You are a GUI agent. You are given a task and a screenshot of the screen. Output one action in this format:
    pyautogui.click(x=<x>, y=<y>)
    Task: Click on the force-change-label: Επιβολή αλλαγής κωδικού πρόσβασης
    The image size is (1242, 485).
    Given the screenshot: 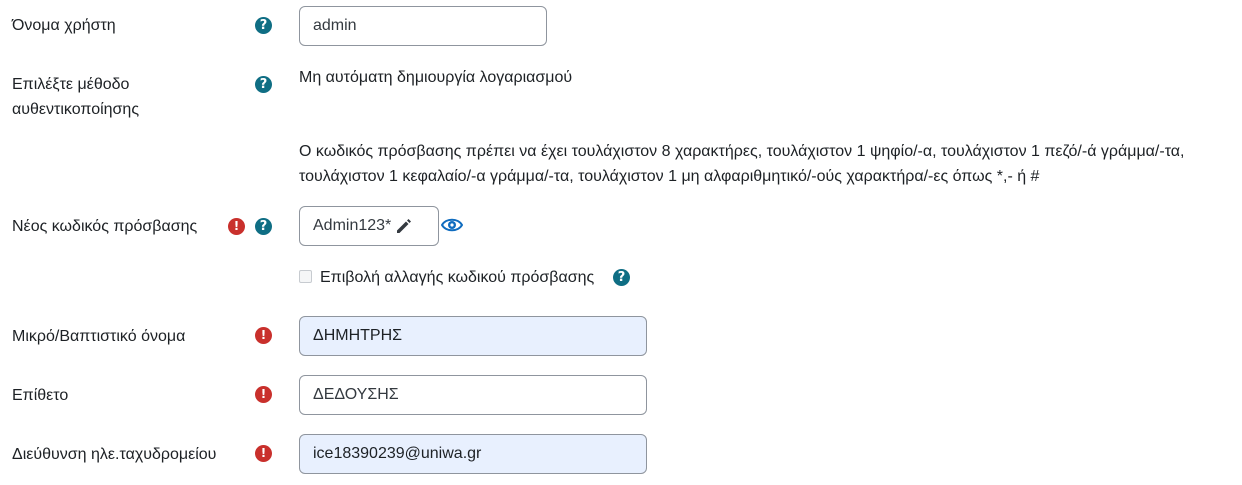 What is the action you would take?
    pyautogui.click(x=457, y=277)
    